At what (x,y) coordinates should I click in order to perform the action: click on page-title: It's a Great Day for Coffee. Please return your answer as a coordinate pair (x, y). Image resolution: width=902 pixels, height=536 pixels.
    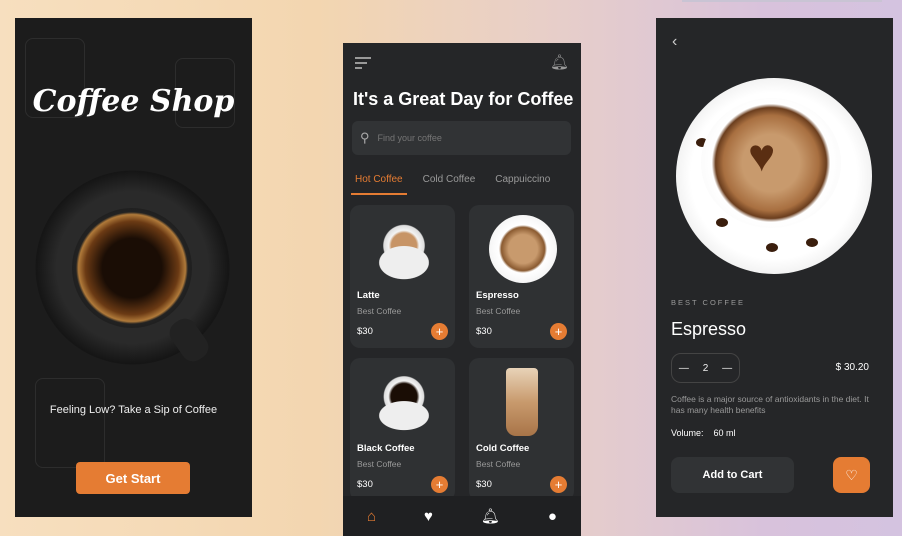
    Looking at the image, I should click on (463, 99).